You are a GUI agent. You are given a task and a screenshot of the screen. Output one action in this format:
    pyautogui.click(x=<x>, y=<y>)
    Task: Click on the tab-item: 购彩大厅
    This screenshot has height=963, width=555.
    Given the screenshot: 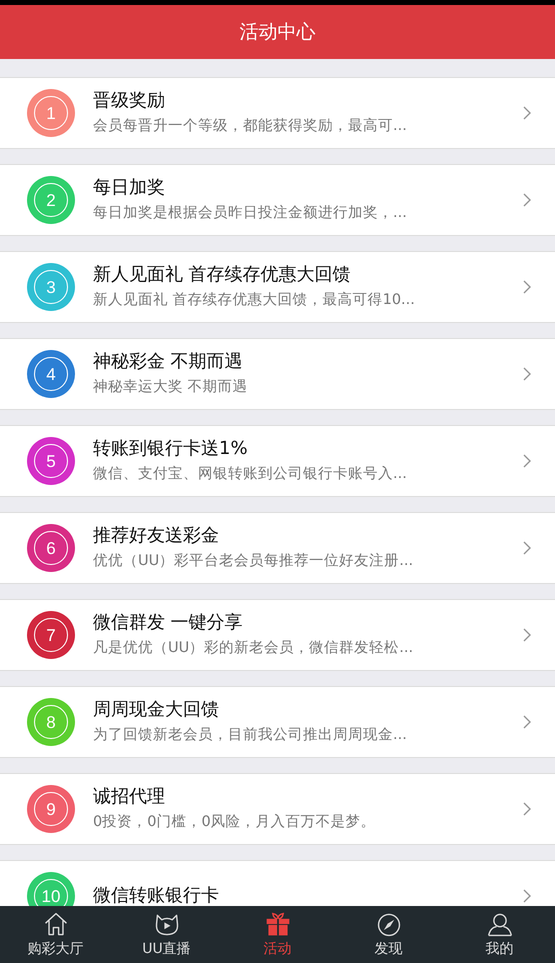 What is the action you would take?
    pyautogui.click(x=55, y=934)
    